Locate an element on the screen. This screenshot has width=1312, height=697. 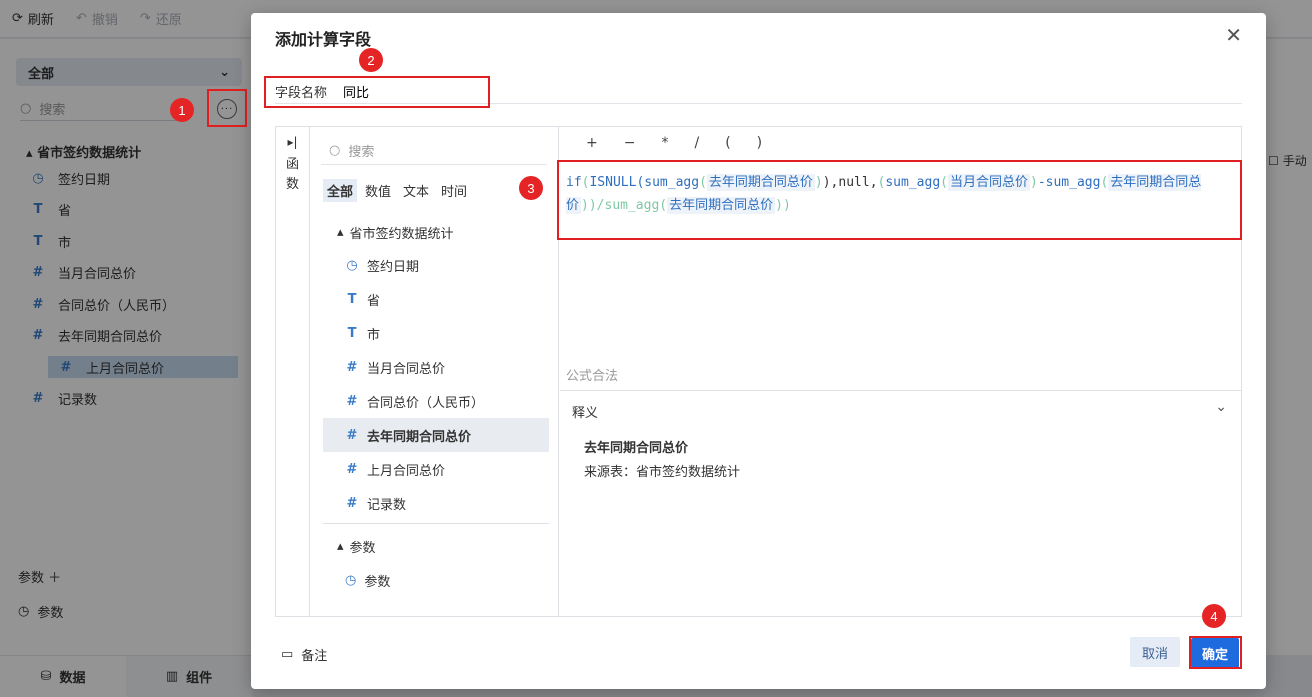
dialog-field-label: 签约日期 is located at coordinates (393, 267).